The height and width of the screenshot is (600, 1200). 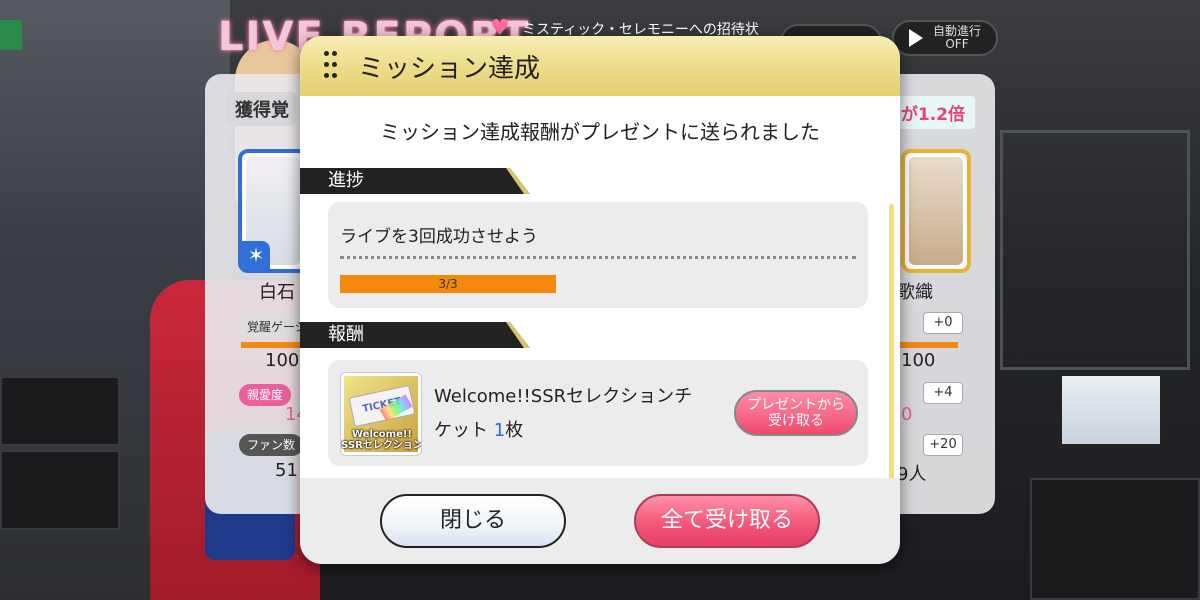 I want to click on affection-plus-right: +4, so click(x=943, y=393).